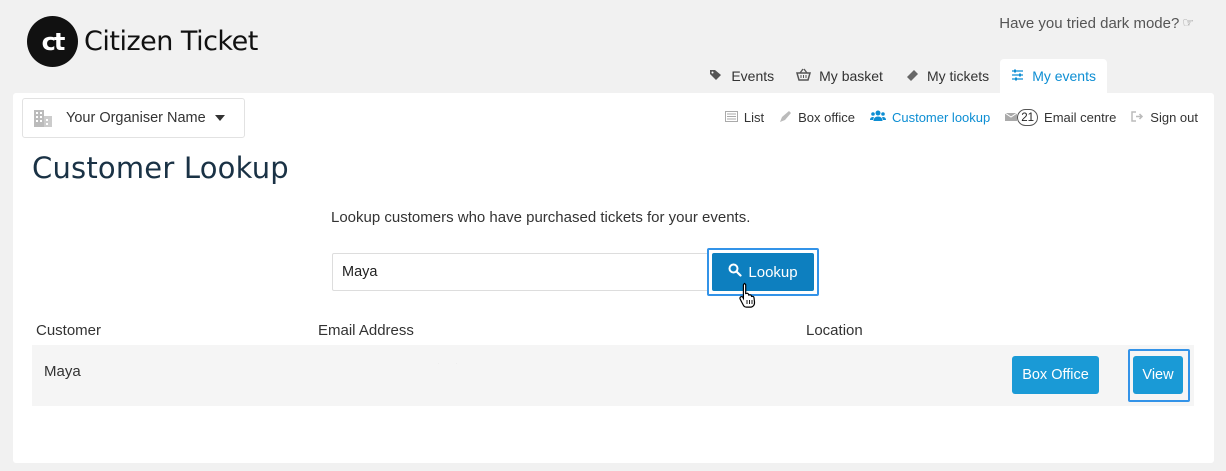 The width and height of the screenshot is (1226, 471). Describe the element at coordinates (826, 117) in the screenshot. I see `nav-label: Box office` at that location.